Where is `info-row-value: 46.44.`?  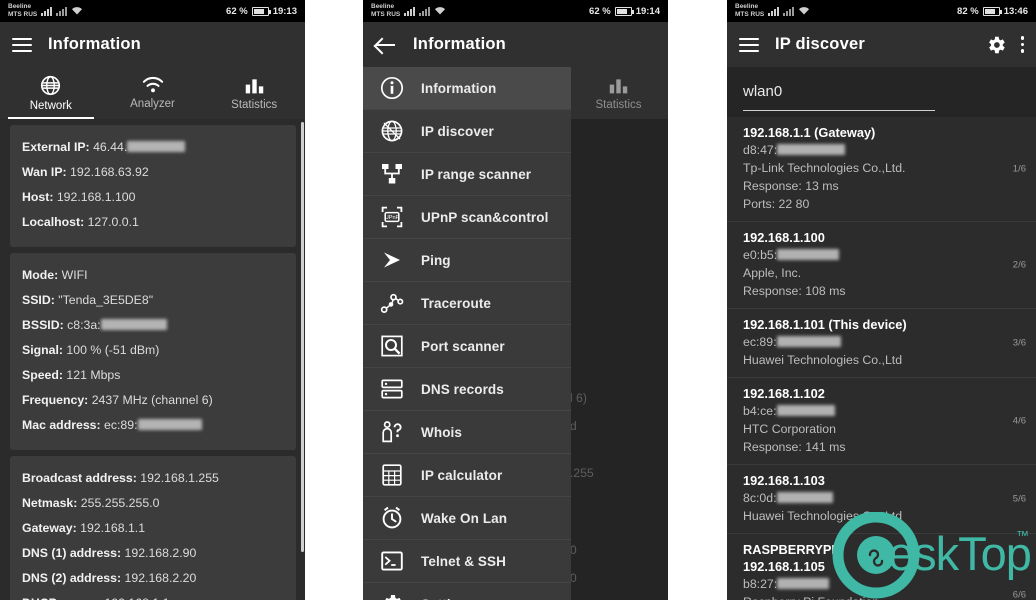 info-row-value: 46.44. is located at coordinates (108, 147).